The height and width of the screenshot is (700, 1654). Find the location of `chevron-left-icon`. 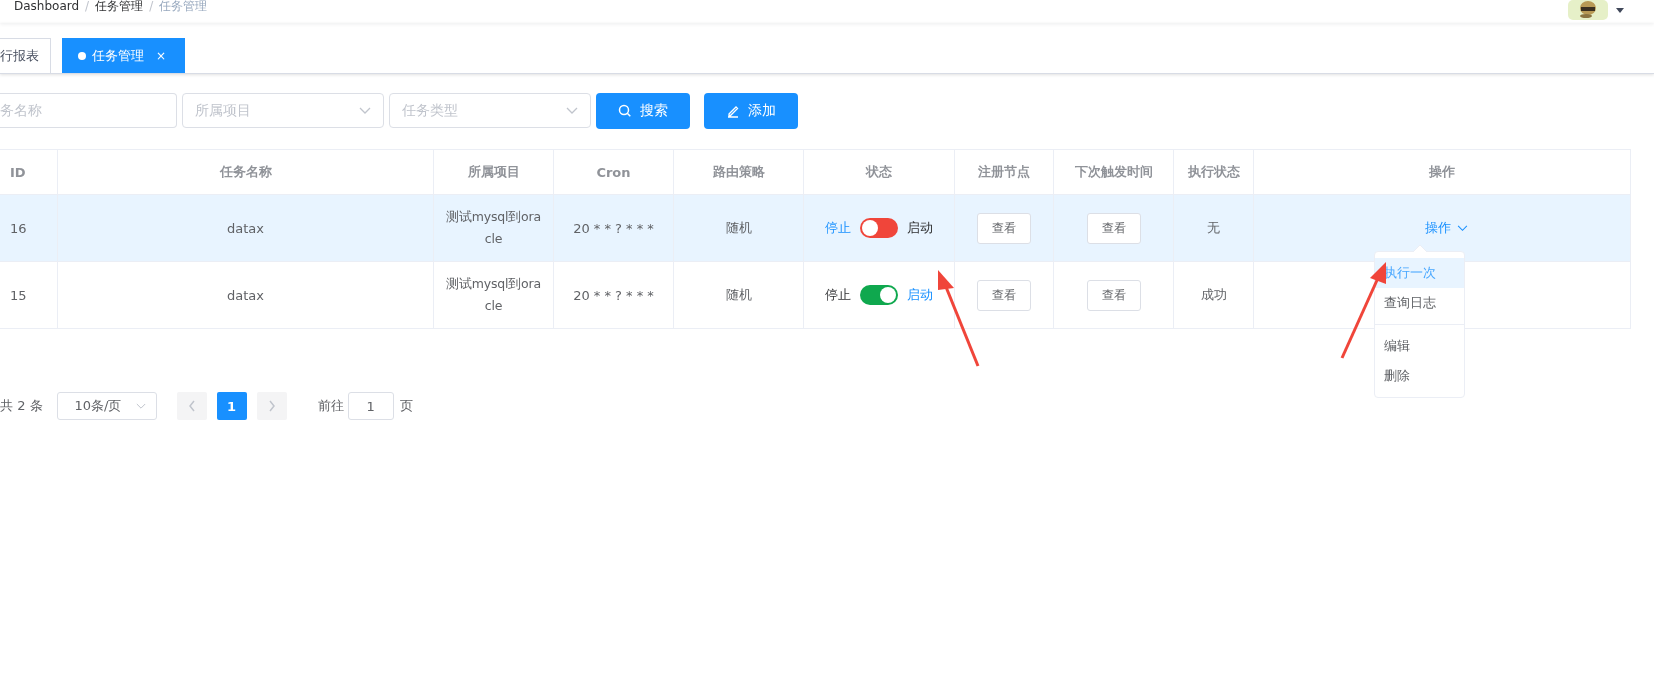

chevron-left-icon is located at coordinates (191, 406).